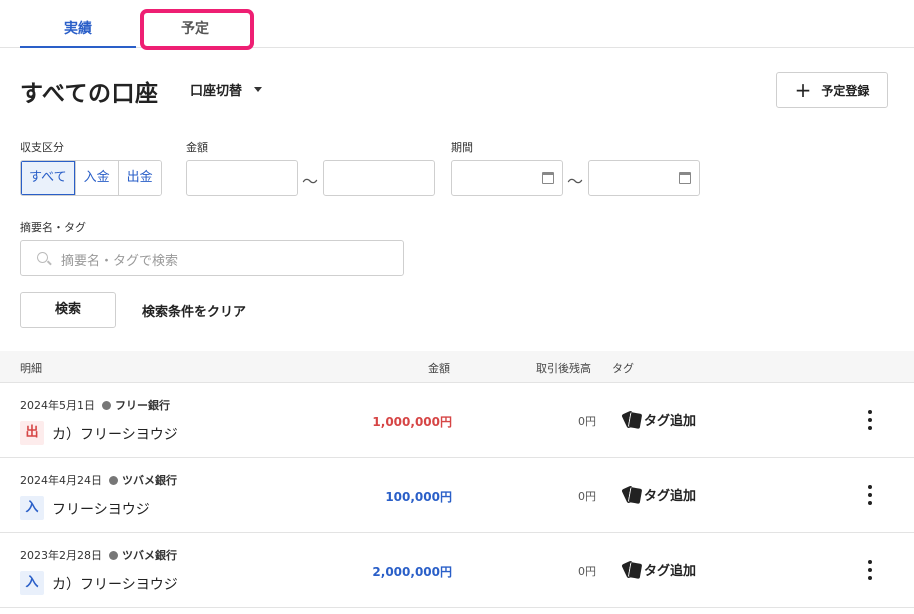  I want to click on type-label: 収支区分, so click(42, 147).